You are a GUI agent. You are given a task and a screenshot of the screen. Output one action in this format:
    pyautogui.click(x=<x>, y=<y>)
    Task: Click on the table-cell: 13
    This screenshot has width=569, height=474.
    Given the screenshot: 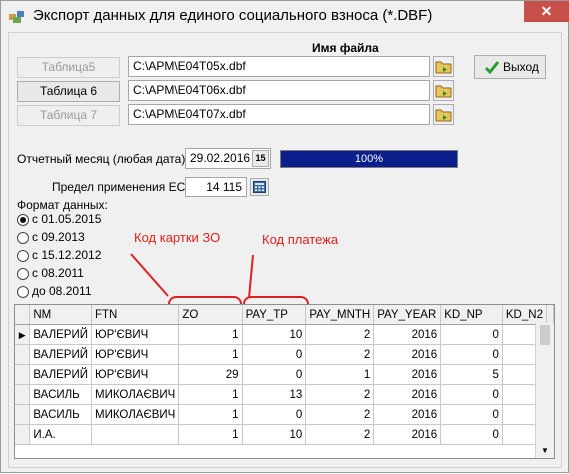 What is the action you would take?
    pyautogui.click(x=274, y=394)
    